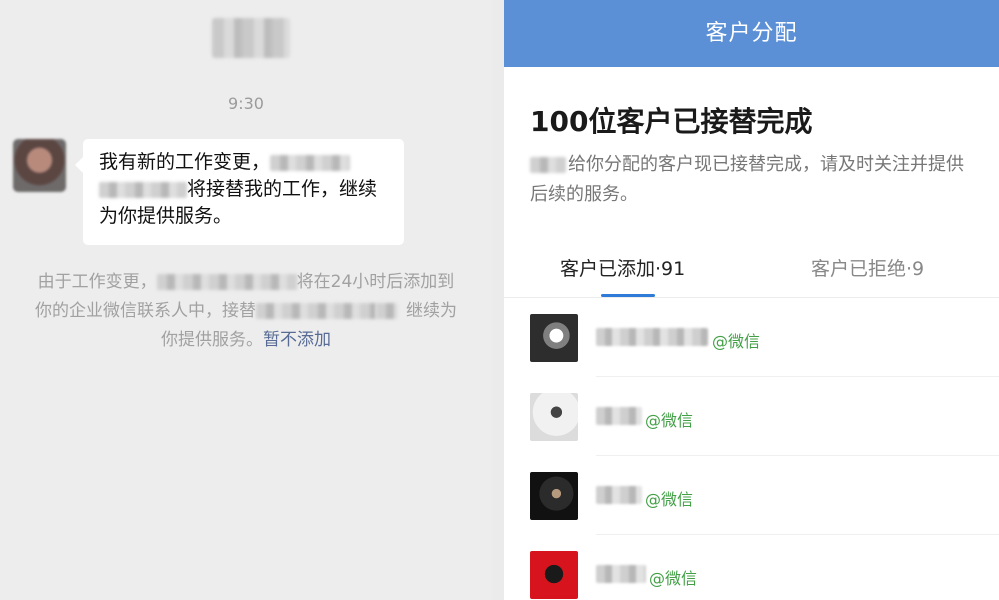 This screenshot has height=600, width=999. What do you see at coordinates (246, 103) in the screenshot?
I see `message-timestamp: 9:30` at bounding box center [246, 103].